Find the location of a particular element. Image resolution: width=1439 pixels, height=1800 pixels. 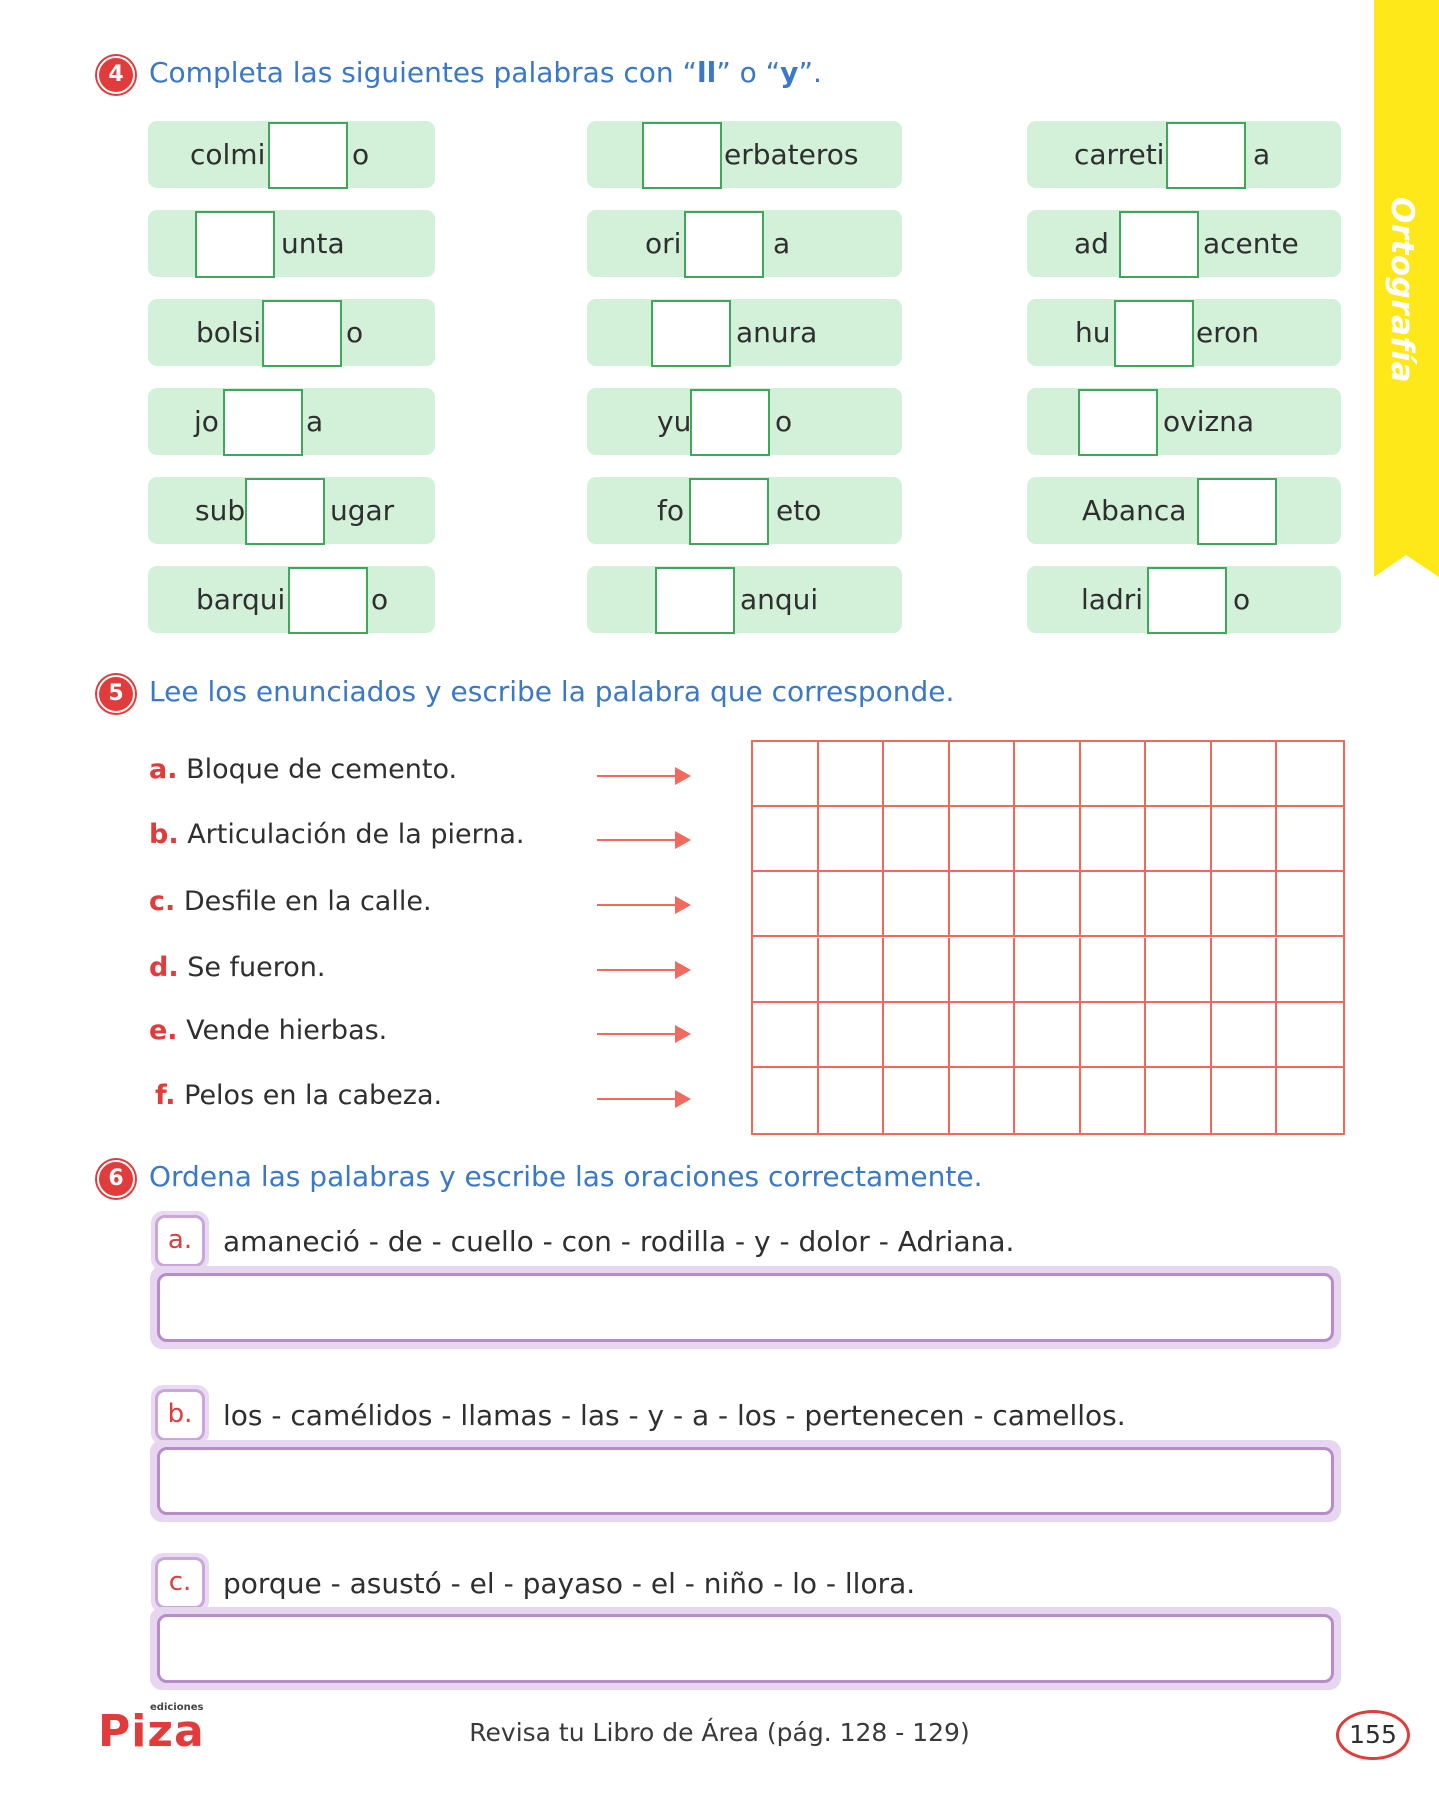

page-number: 155 is located at coordinates (1373, 1735).